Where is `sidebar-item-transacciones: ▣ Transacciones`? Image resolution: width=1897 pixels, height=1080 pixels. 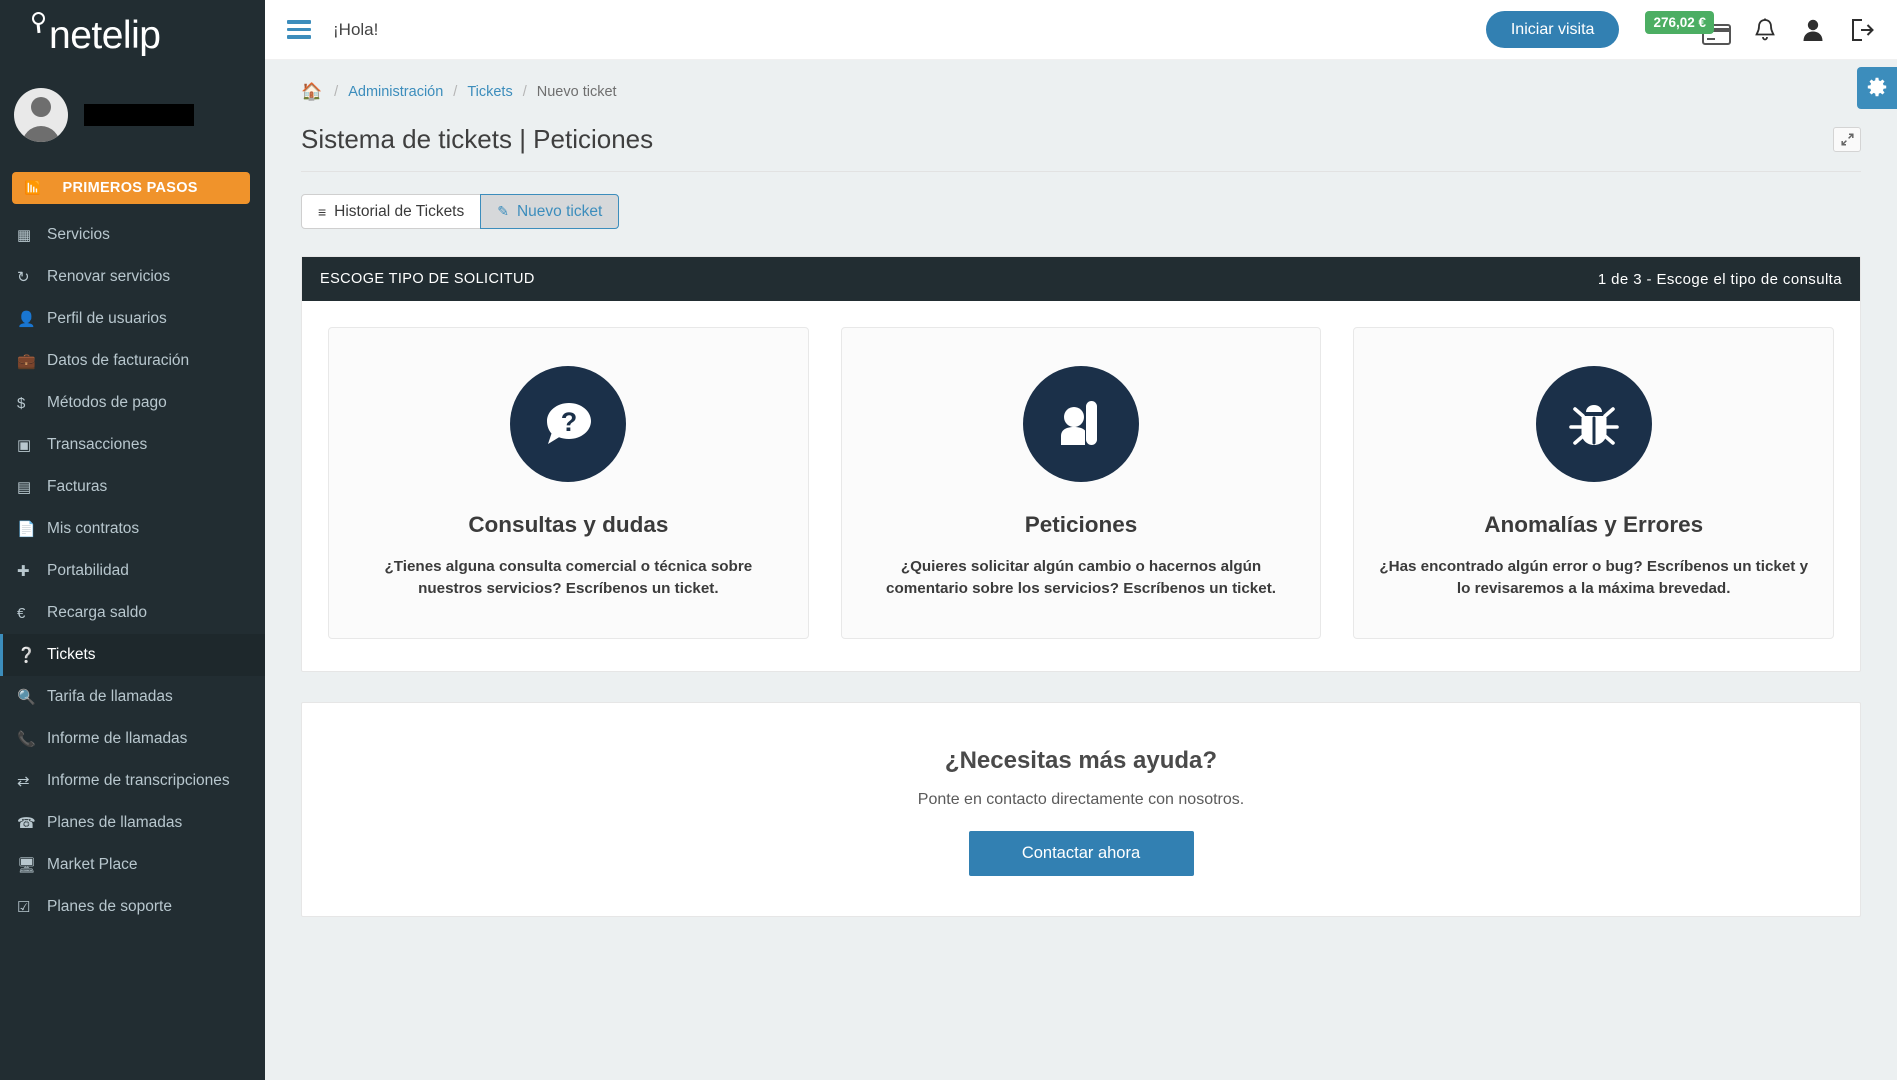
sidebar-item-transacciones: ▣ Transacciones is located at coordinates (132, 445).